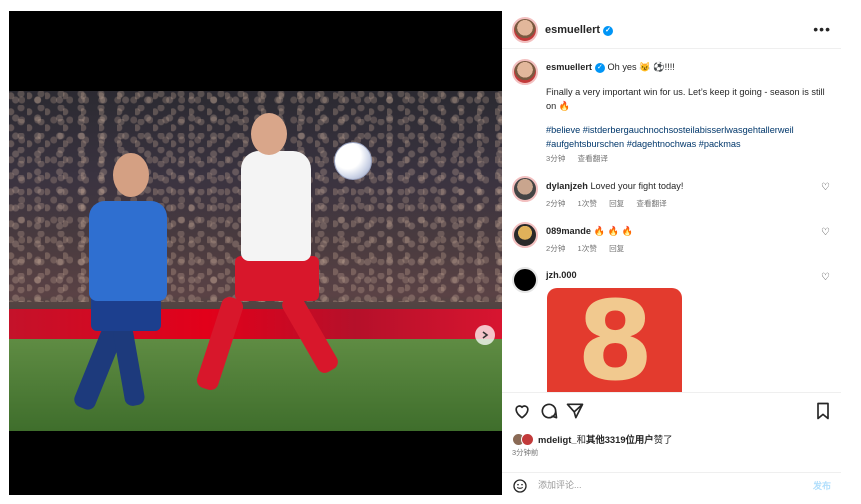  Describe the element at coordinates (525, 452) in the screenshot. I see `post-time-ago: 3分钟前` at that location.